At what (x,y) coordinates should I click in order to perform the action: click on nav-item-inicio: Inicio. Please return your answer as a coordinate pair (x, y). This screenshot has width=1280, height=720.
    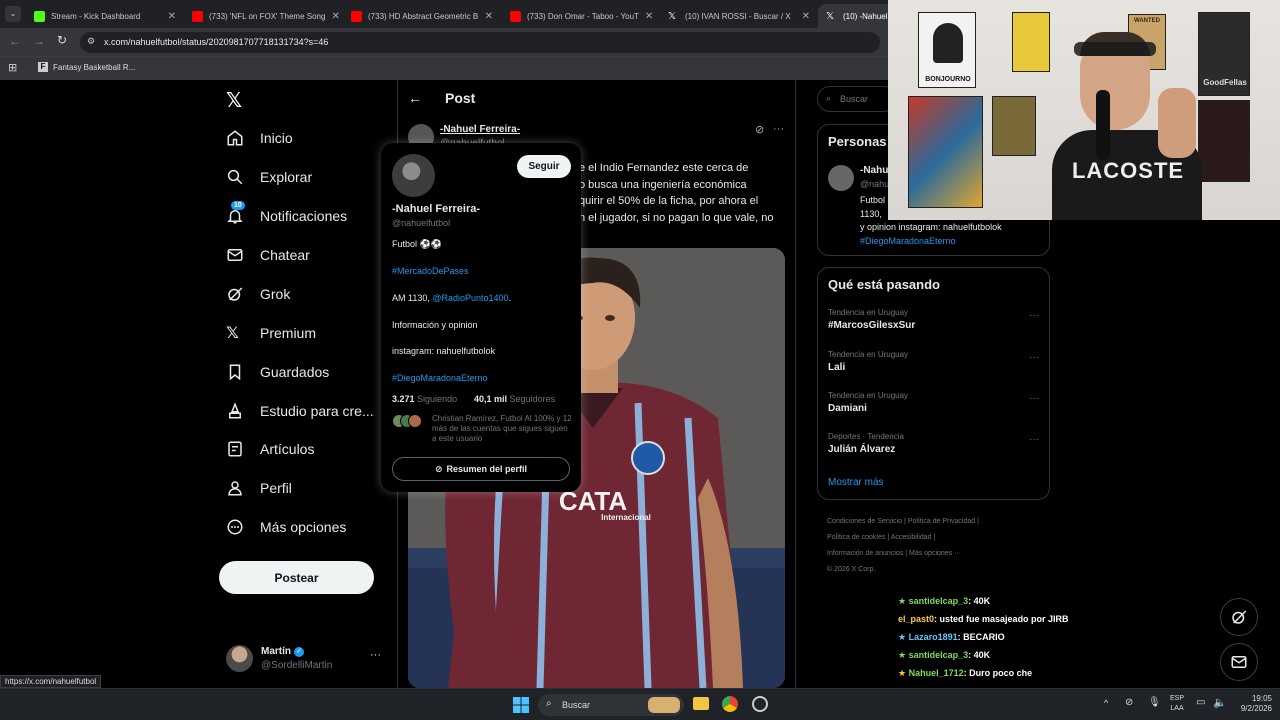
    Looking at the image, I should click on (259, 138).